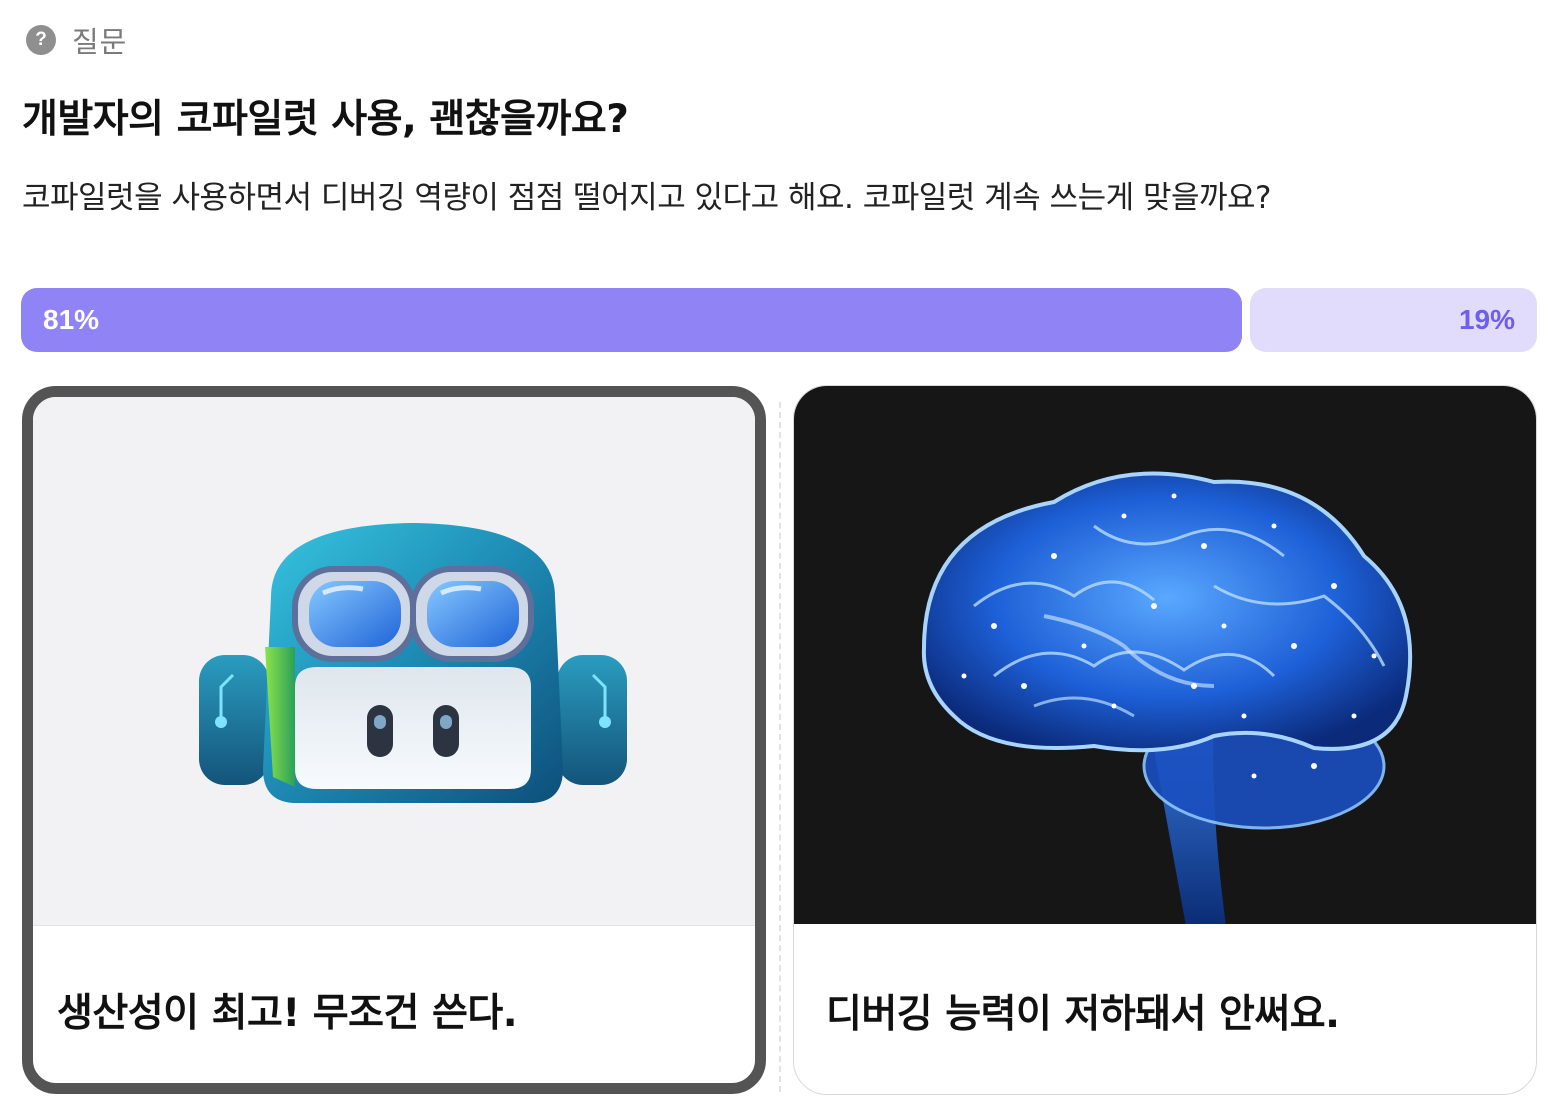 This screenshot has width=1557, height=1116. Describe the element at coordinates (71, 319) in the screenshot. I see `result-percent-option-1: 81%` at that location.